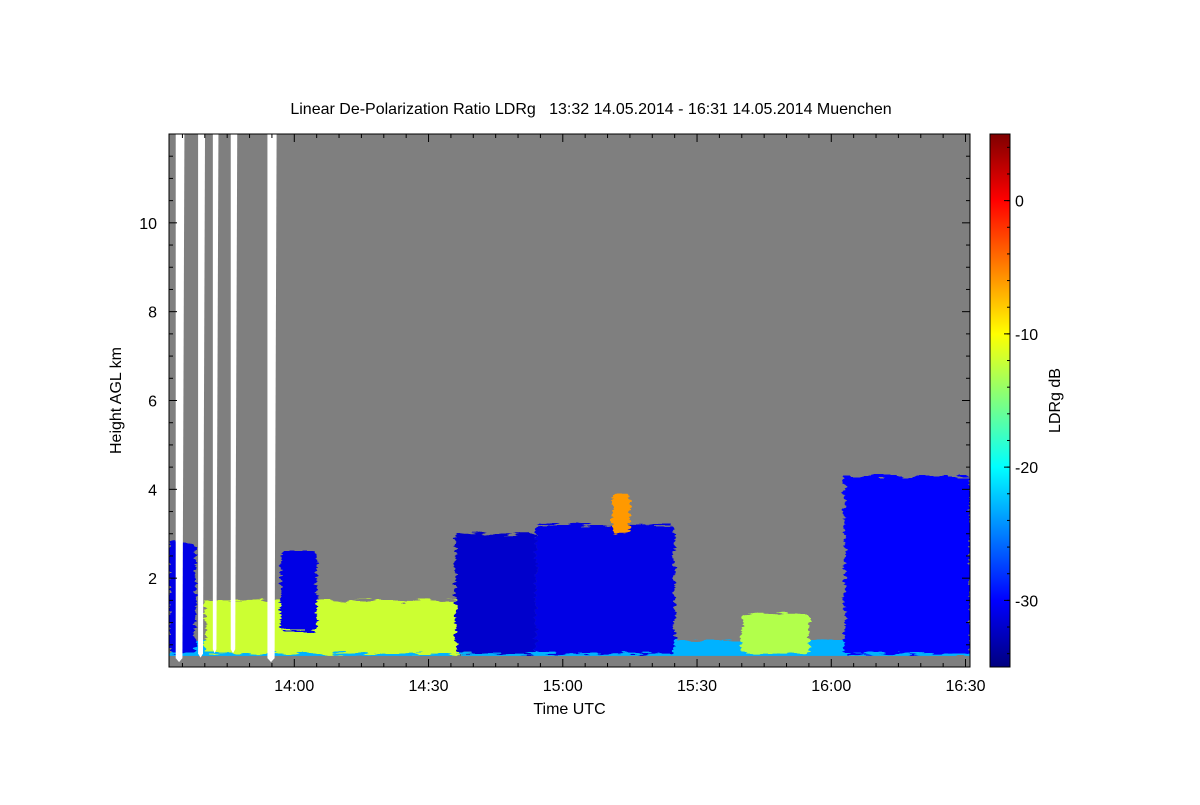 The width and height of the screenshot is (1200, 805). What do you see at coordinates (1000, 400) in the screenshot?
I see `colorbar` at bounding box center [1000, 400].